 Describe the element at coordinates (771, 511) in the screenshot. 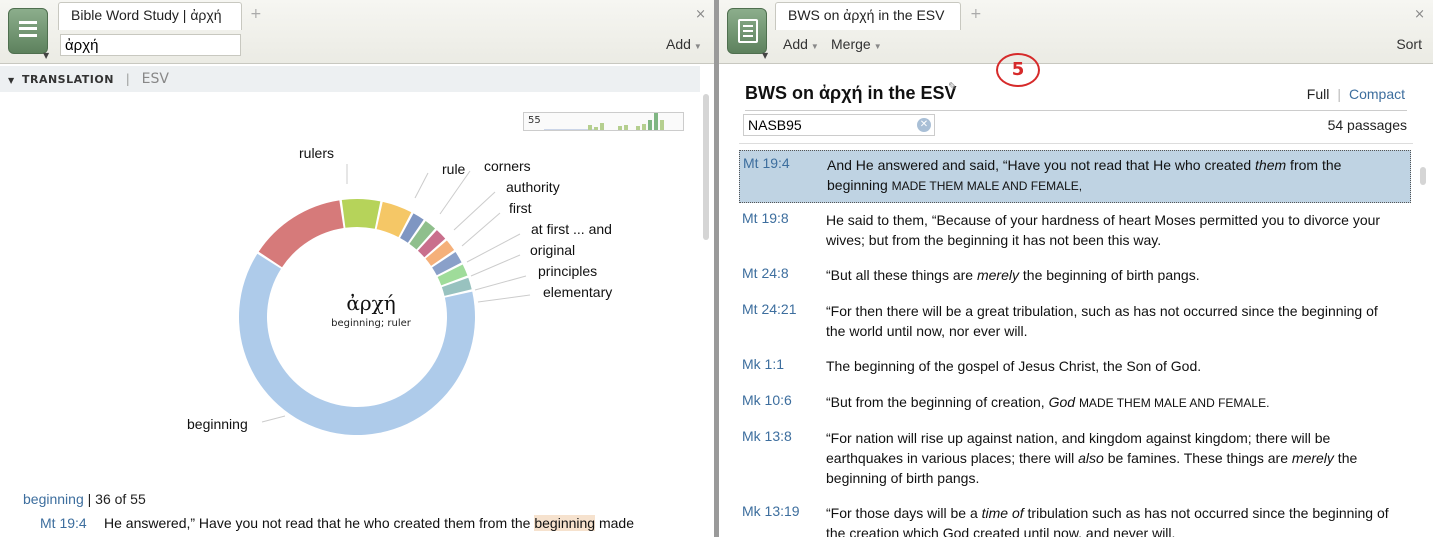

I see `passage-reference-link: Mk 13:19` at that location.